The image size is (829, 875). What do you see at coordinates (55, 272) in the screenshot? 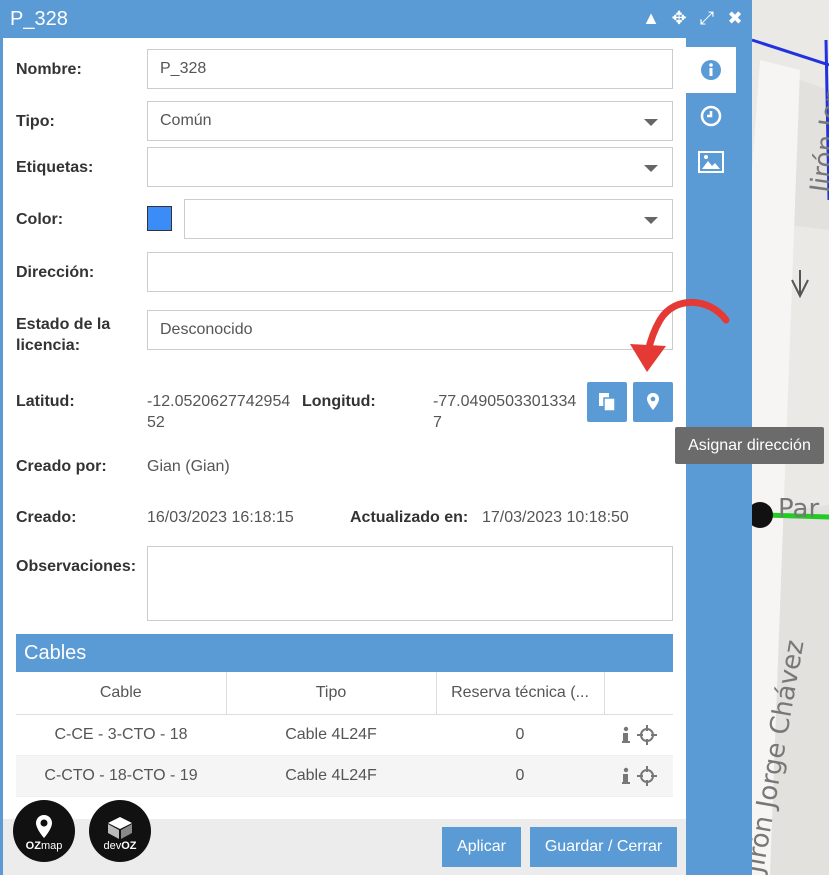
I see `direccion-label: Dirección:` at bounding box center [55, 272].